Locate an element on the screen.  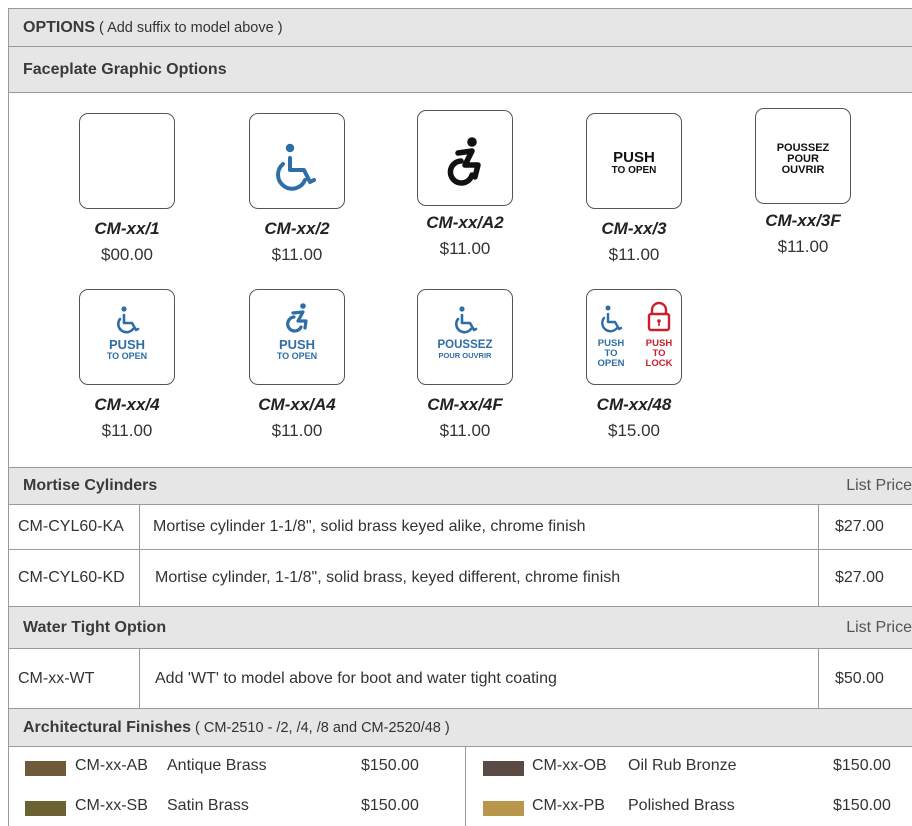
faceplate-header: Faceplate Graphic Options is located at coordinates (460, 70).